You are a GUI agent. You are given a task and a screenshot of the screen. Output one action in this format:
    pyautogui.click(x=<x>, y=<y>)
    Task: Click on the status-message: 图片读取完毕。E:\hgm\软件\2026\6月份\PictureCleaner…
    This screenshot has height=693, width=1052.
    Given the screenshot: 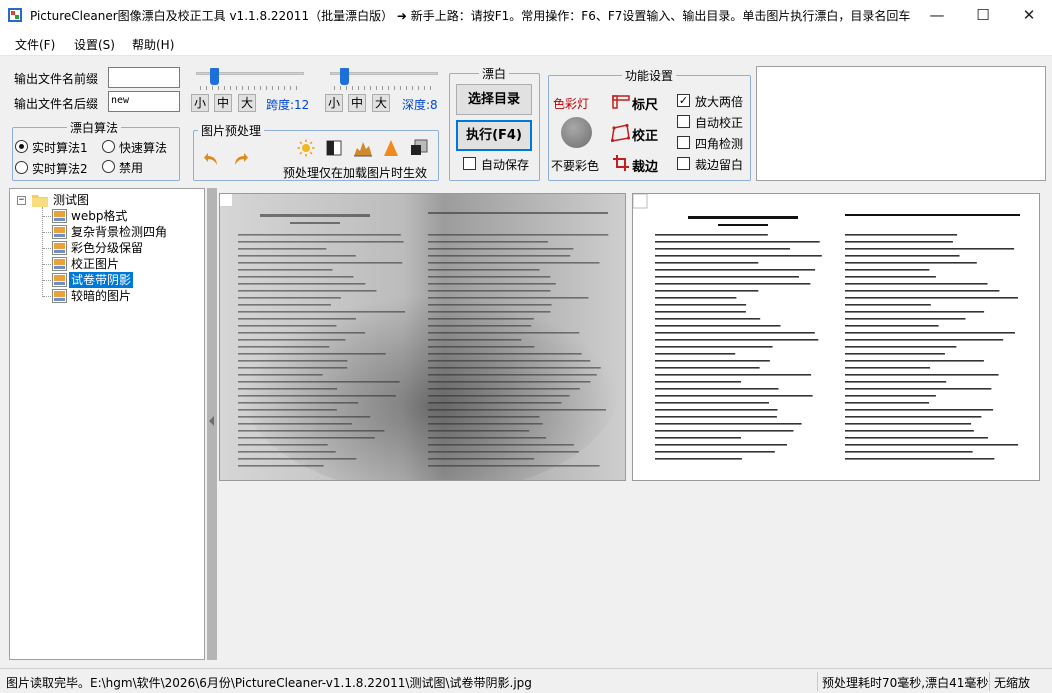 What is the action you would take?
    pyautogui.click(x=269, y=683)
    